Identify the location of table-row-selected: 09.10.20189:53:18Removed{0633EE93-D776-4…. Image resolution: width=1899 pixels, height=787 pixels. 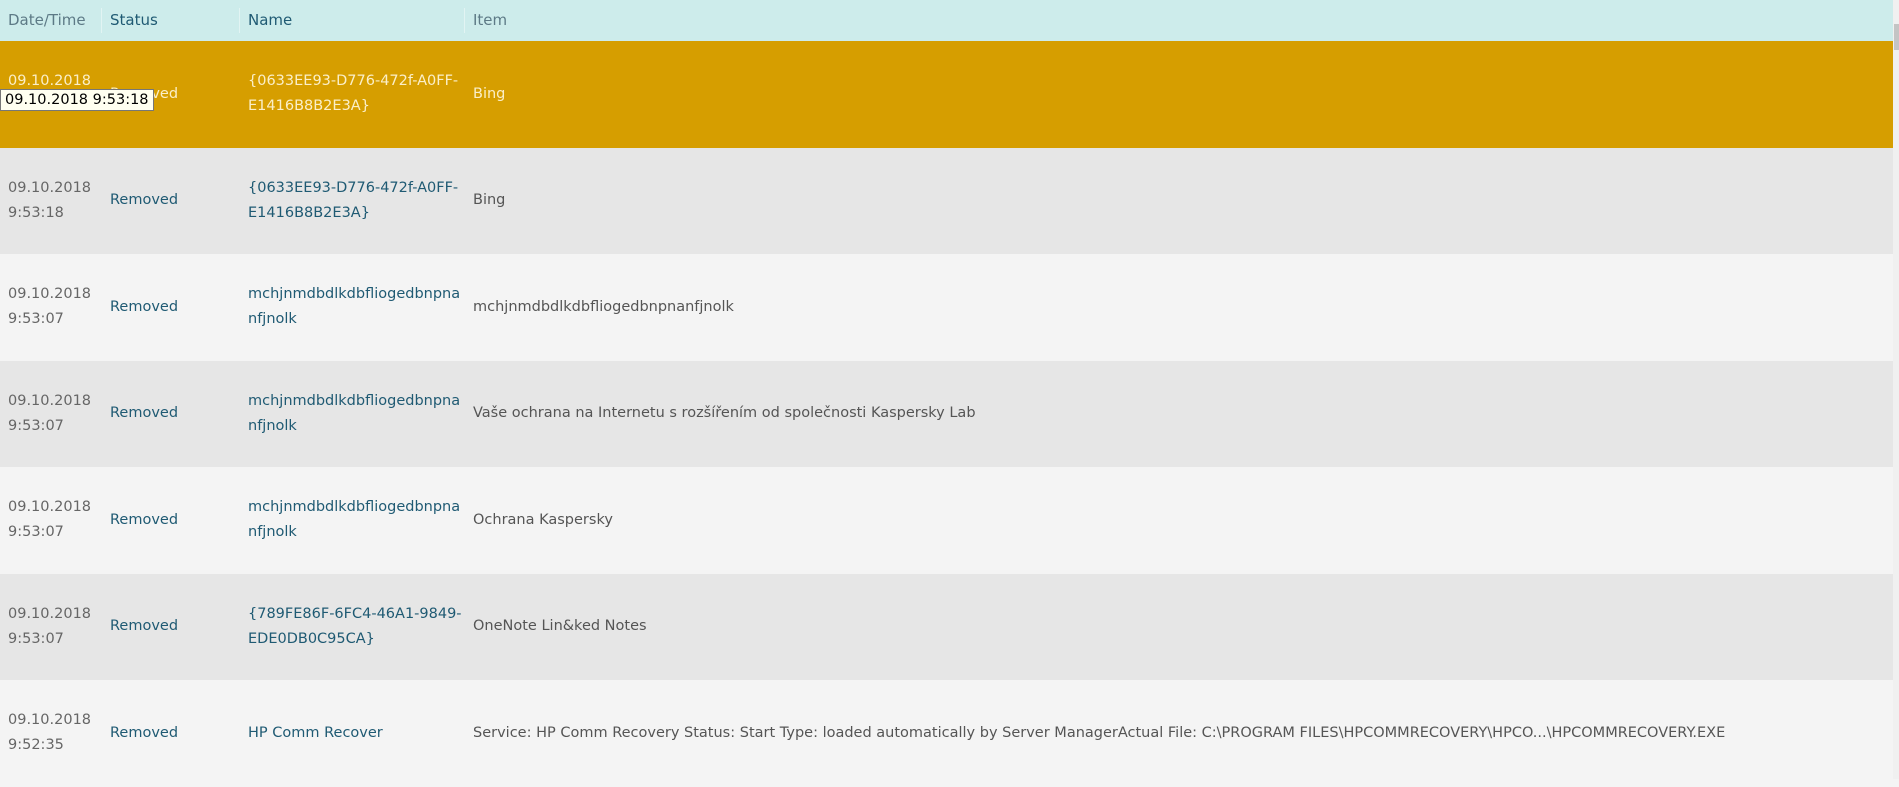
(946, 94).